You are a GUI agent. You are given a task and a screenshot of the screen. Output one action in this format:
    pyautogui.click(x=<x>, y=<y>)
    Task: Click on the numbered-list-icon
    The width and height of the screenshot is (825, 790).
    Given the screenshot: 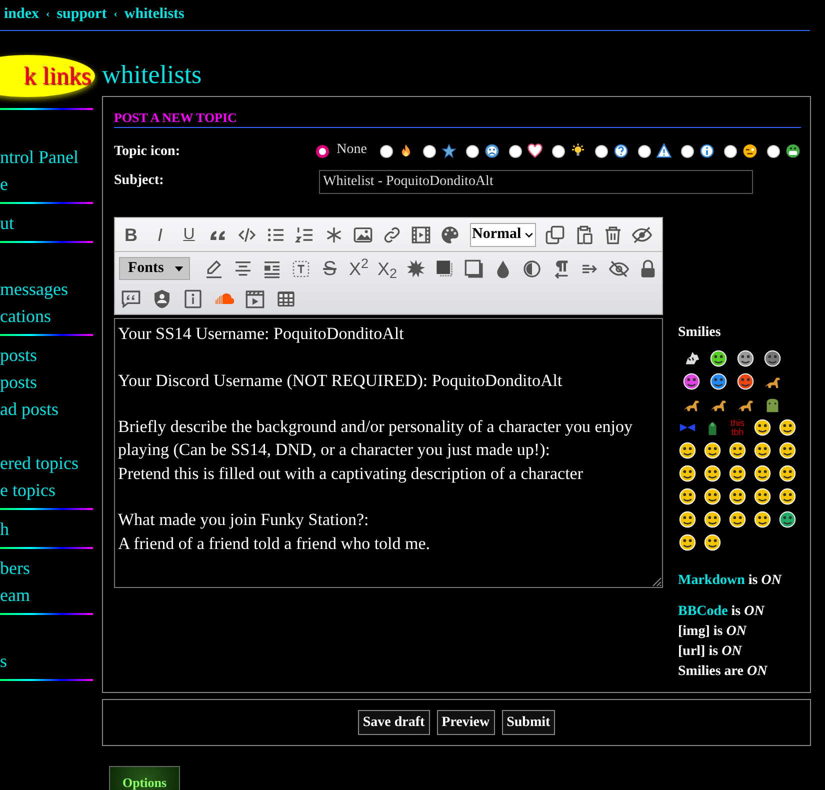 What is the action you would take?
    pyautogui.click(x=305, y=234)
    